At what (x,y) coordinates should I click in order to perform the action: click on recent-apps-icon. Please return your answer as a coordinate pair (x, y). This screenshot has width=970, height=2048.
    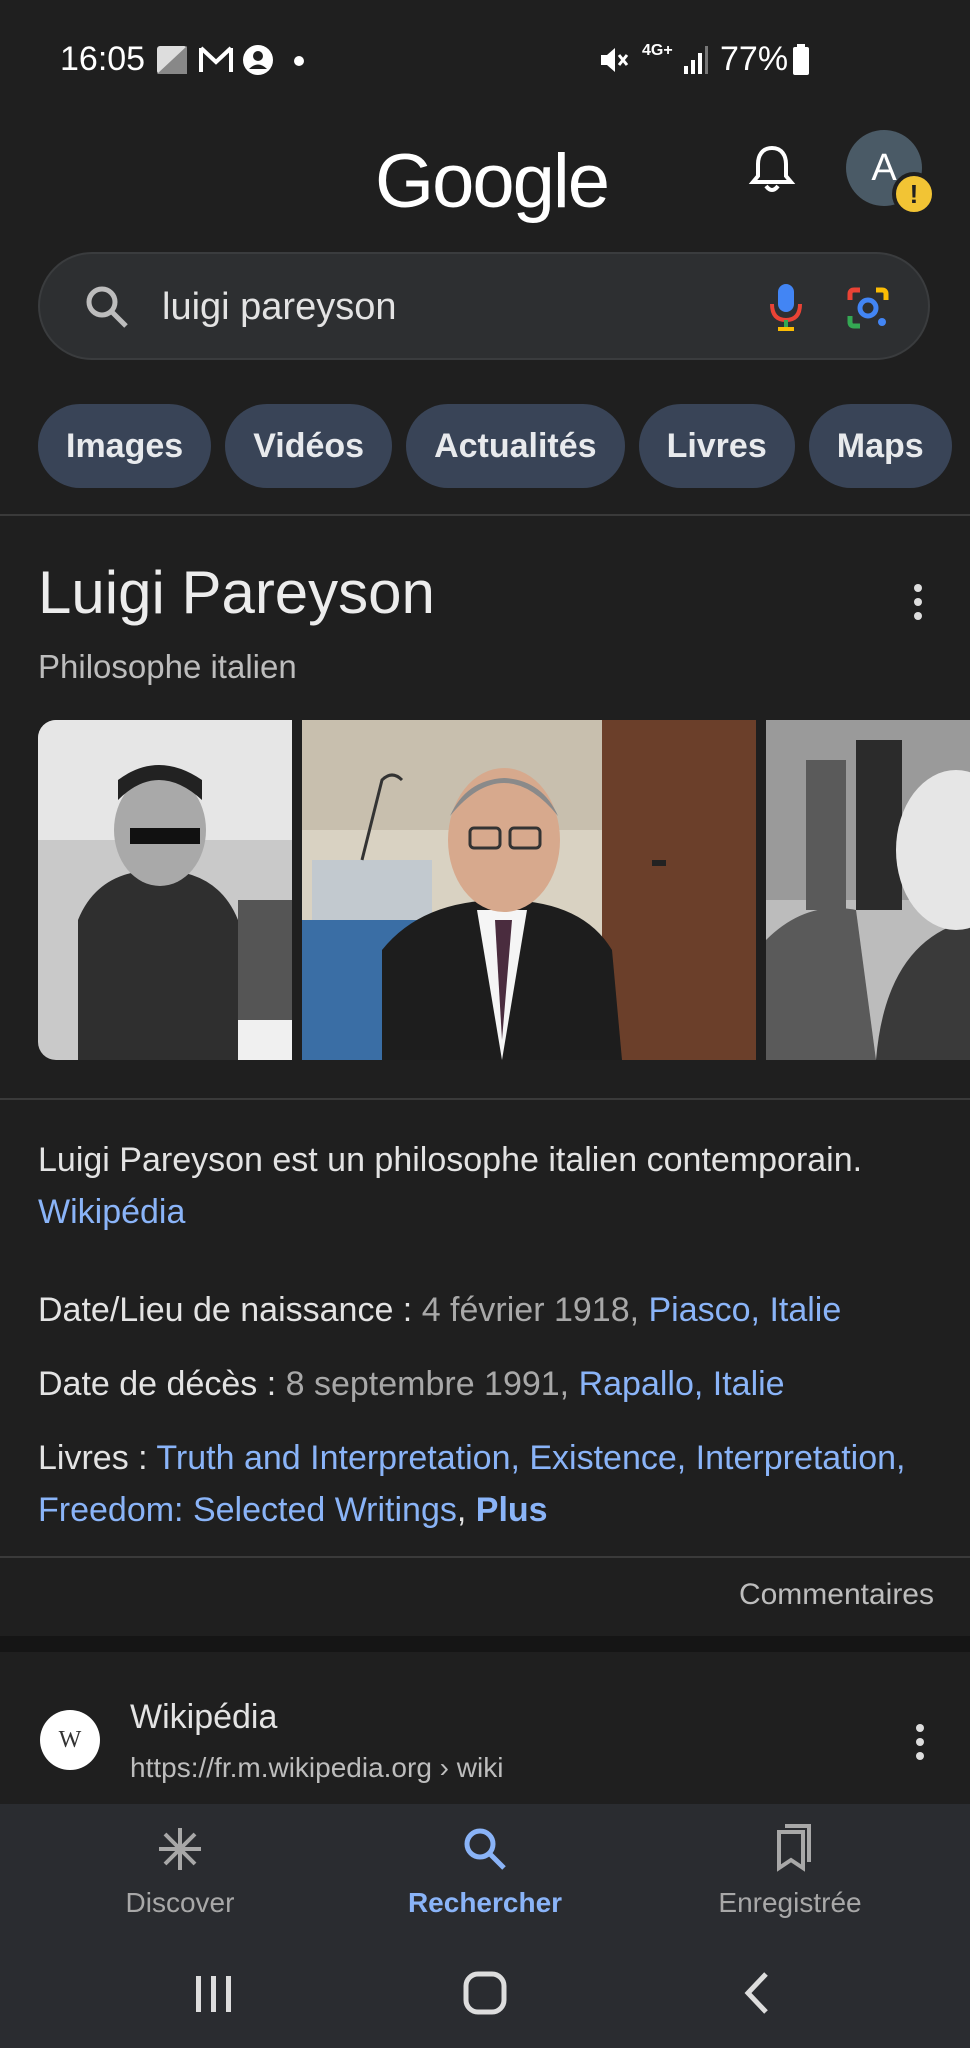
    Looking at the image, I should click on (214, 1994).